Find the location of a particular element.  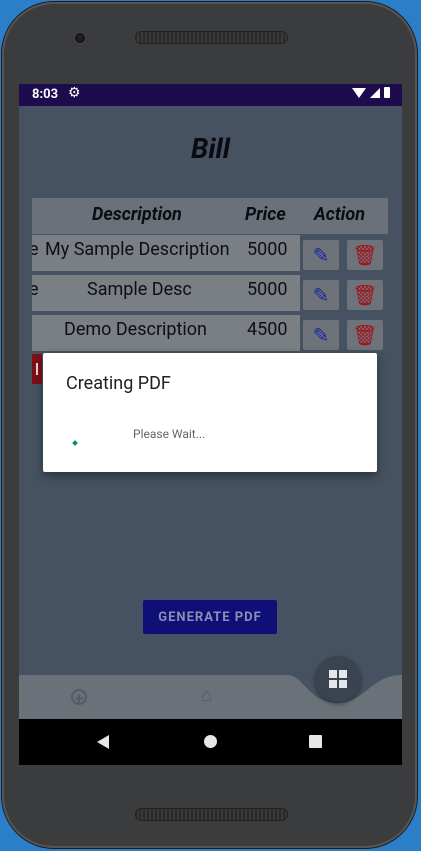

status-time: 8:03 is located at coordinates (45, 94).